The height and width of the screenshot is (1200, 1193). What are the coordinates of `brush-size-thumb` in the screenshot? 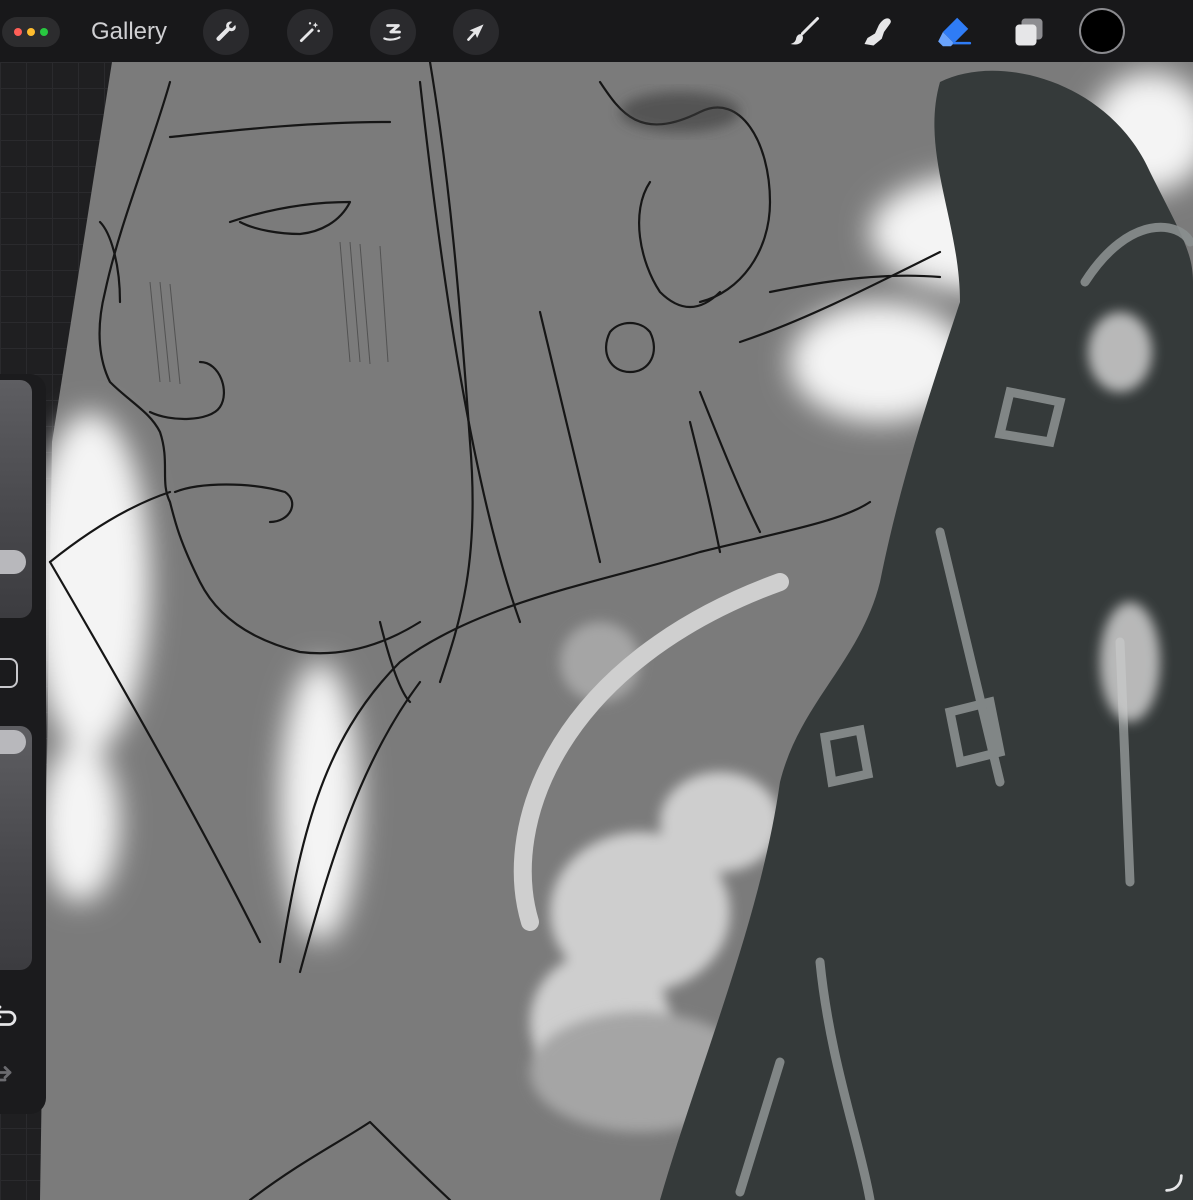 It's located at (13, 562).